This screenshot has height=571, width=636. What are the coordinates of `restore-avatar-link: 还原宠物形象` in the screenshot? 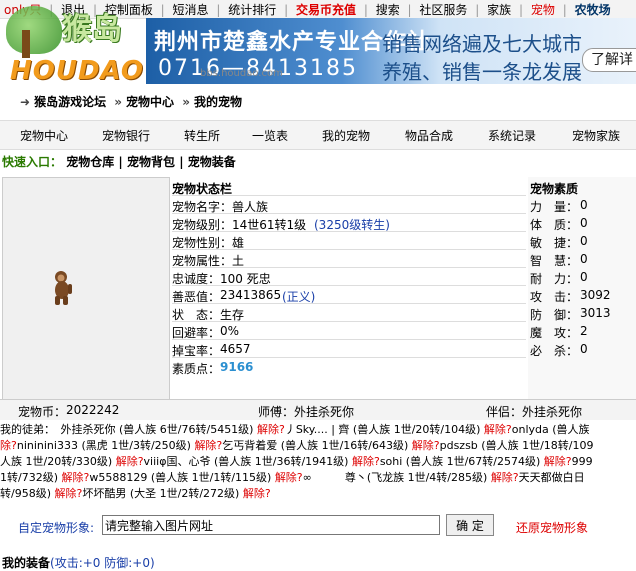 It's located at (552, 527).